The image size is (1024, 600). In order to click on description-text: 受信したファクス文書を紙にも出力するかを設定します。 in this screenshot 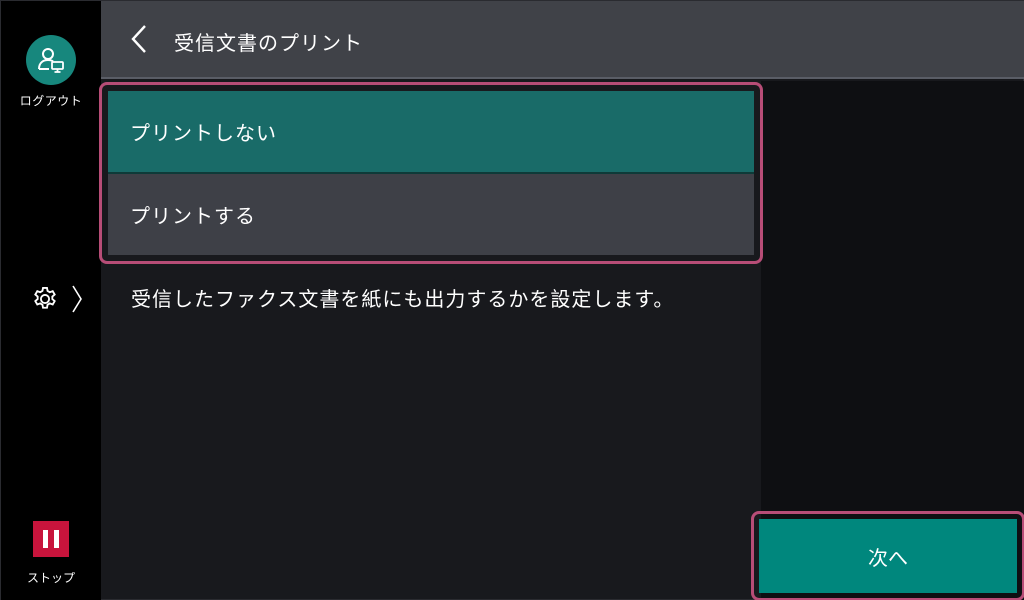, I will do `click(403, 299)`.